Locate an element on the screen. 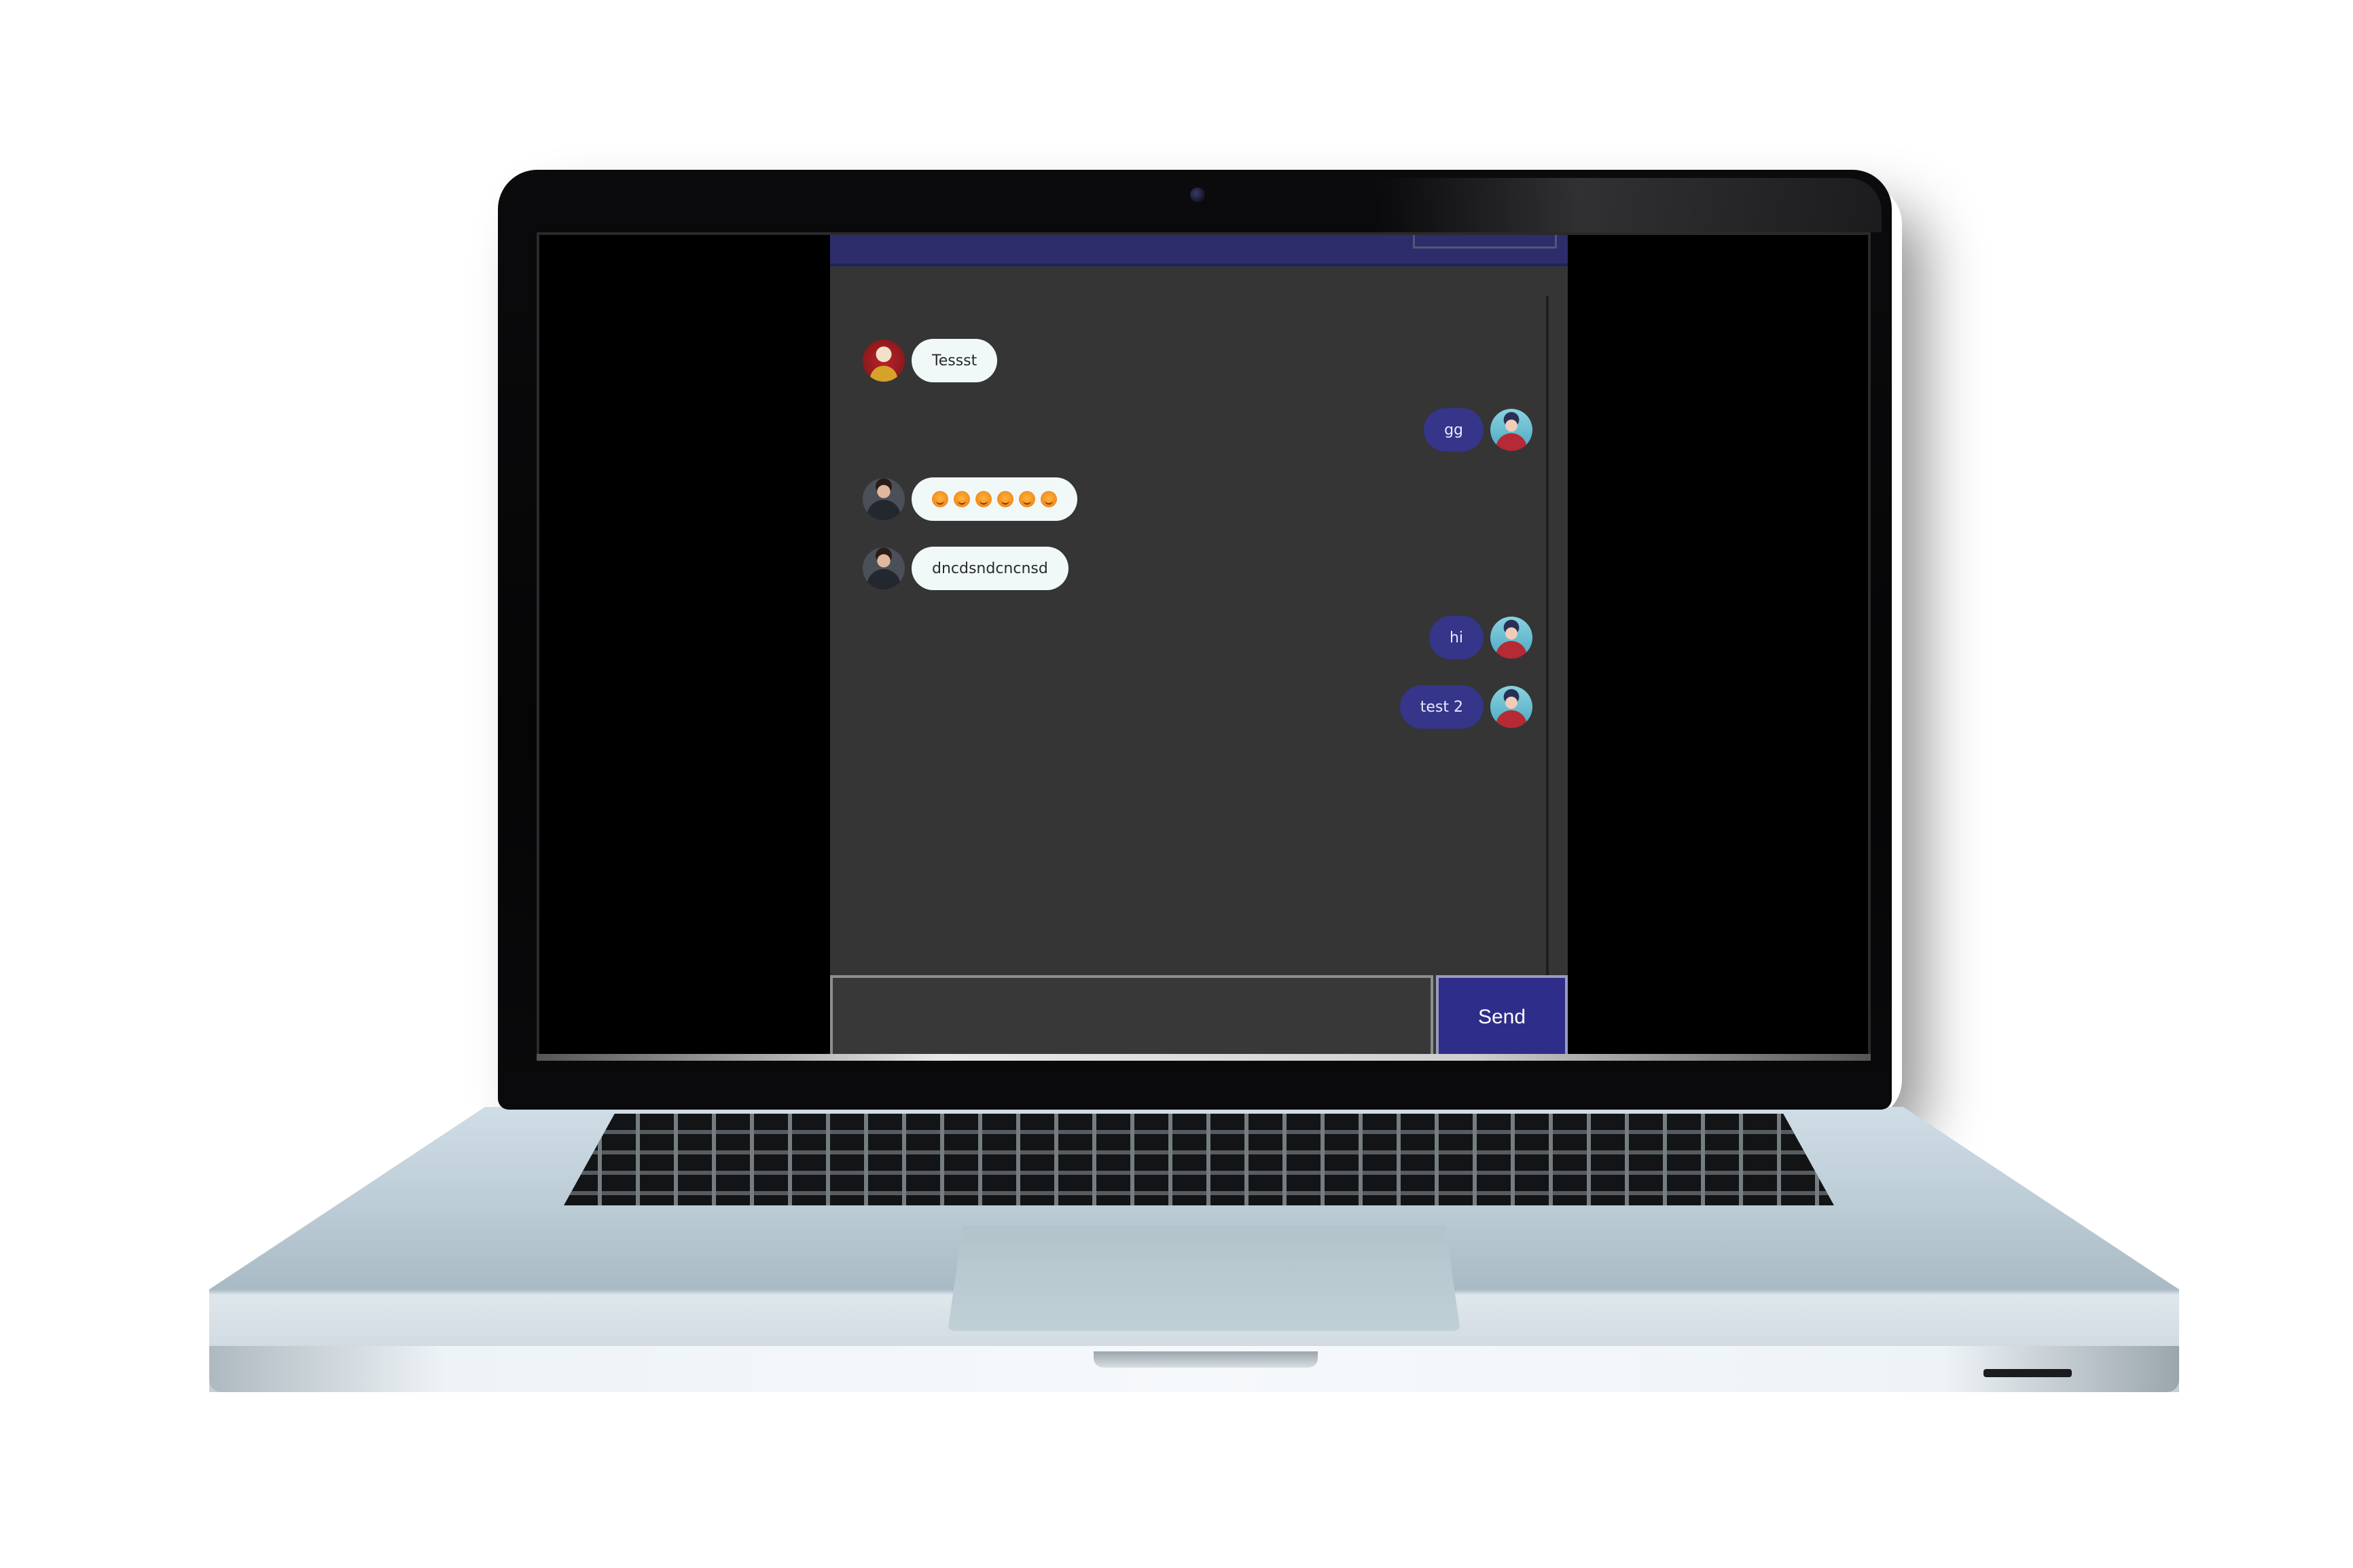 The width and height of the screenshot is (2353, 1568). message-item: dncdsndcncnsd is located at coordinates (965, 568).